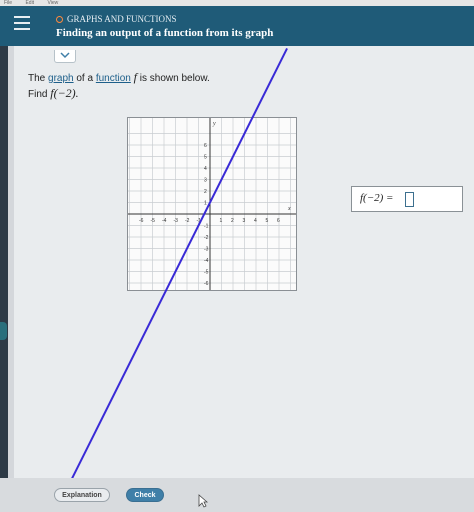 This screenshot has height=512, width=474. I want to click on function-graph: x y -6 -5 -4 -3 -2 -1 1 2 3 4 5 6 6 5 4 3 2 1 -1 -2 -3 -4 -5 -6, so click(212, 204).